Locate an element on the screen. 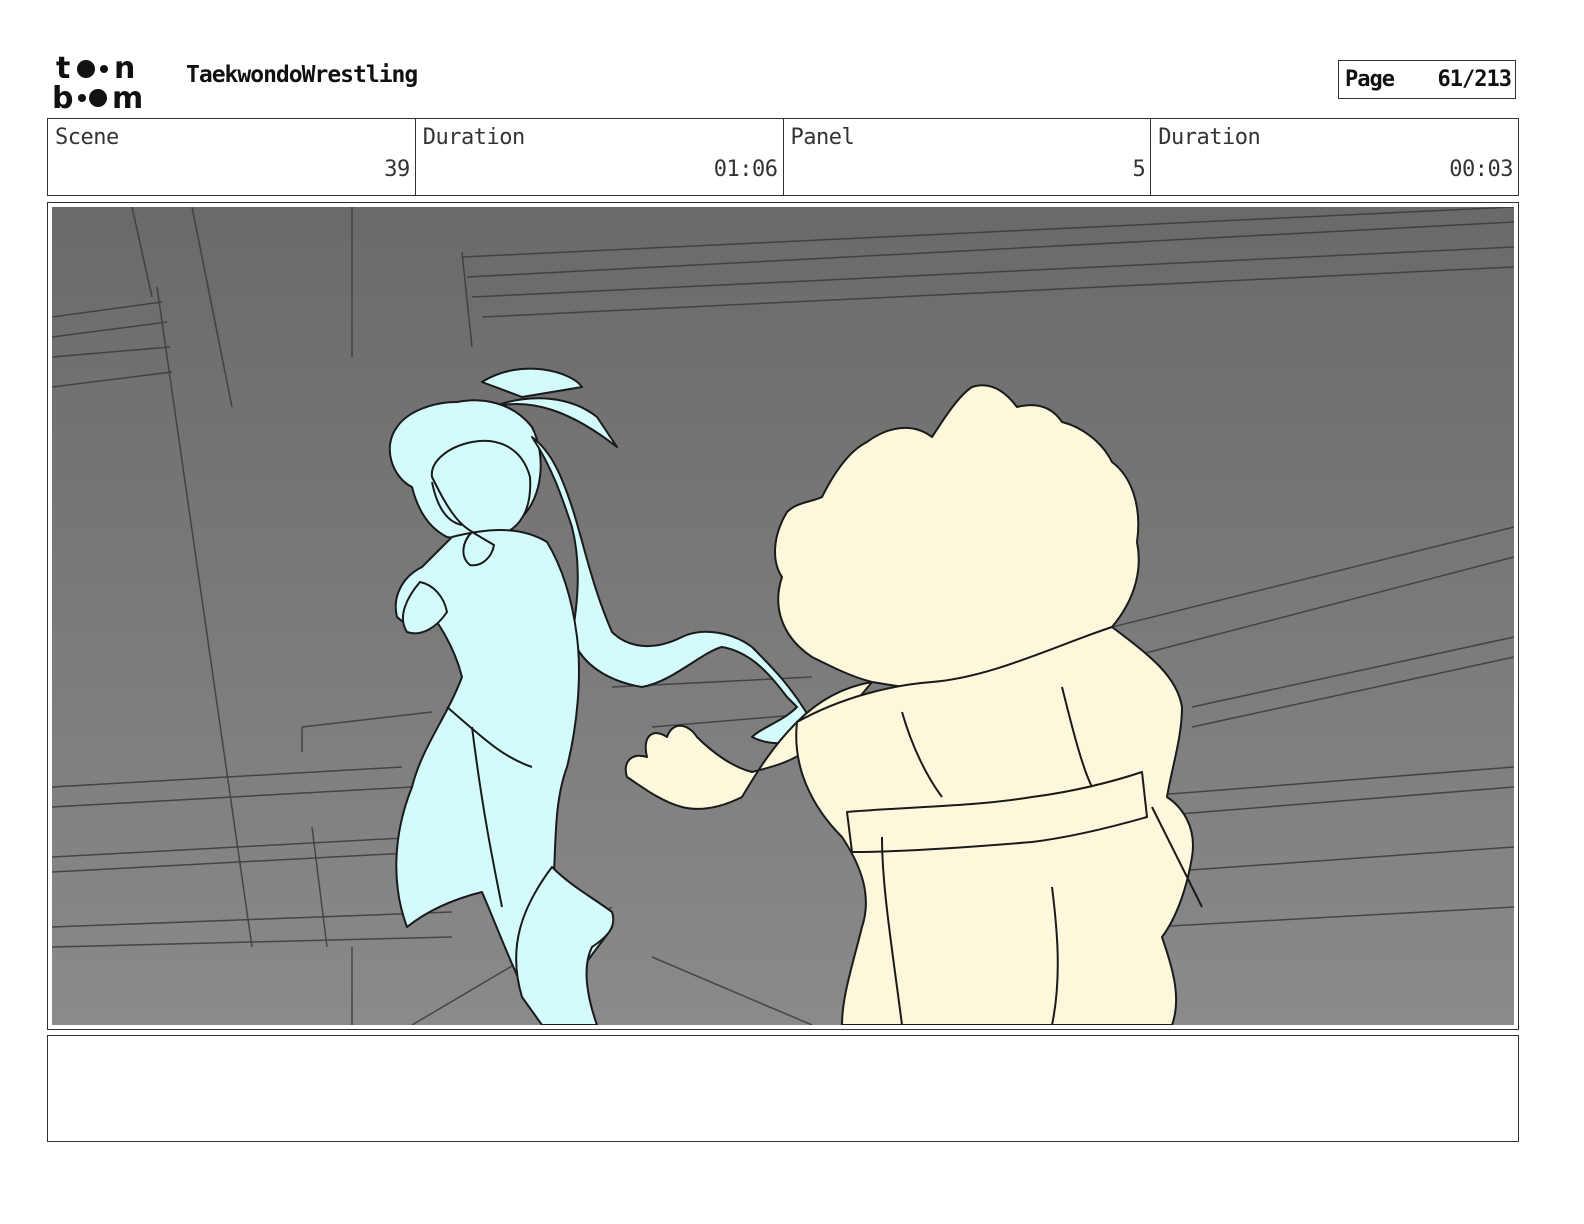 Image resolution: width=1584 pixels, height=1224 pixels. page-indicator: Page 61/213 is located at coordinates (1427, 79).